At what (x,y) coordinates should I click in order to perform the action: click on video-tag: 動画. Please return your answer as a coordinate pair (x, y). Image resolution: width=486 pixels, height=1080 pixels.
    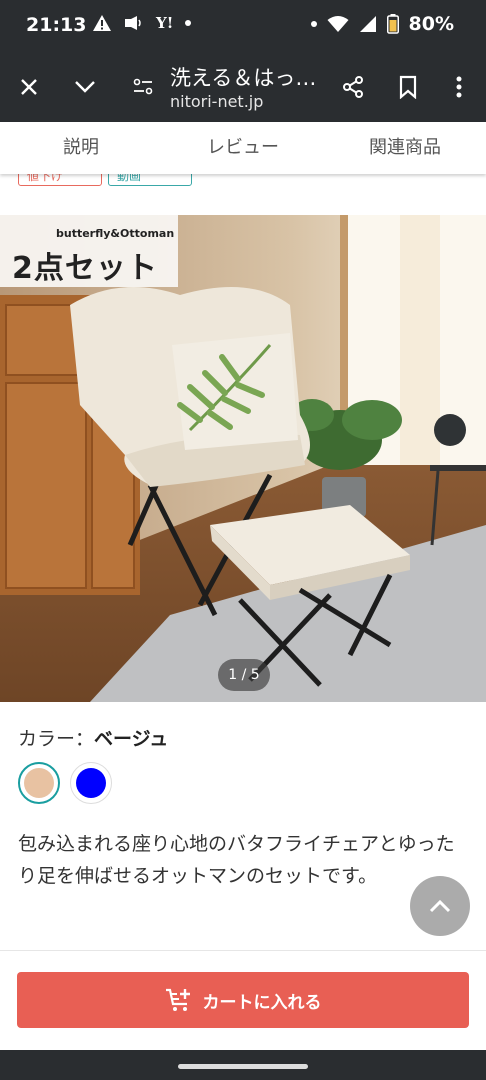
    Looking at the image, I should click on (150, 180).